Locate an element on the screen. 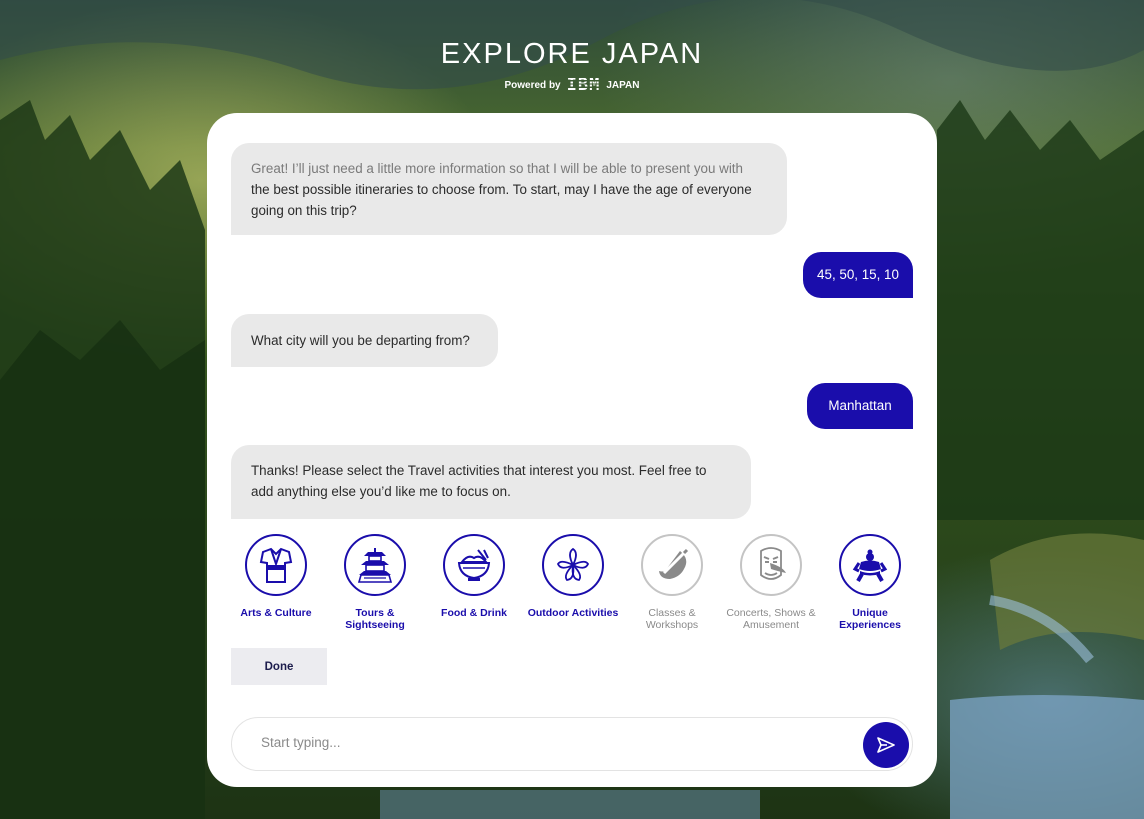 This screenshot has height=819, width=1144. activity-tours-sightseeing: Tours & Sightseeing is located at coordinates (375, 582).